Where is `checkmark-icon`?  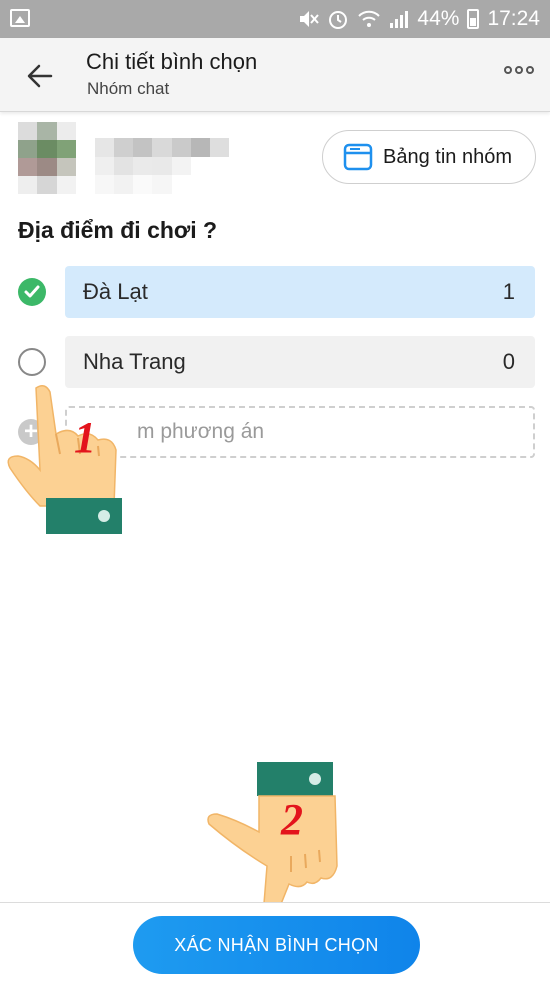 checkmark-icon is located at coordinates (32, 291).